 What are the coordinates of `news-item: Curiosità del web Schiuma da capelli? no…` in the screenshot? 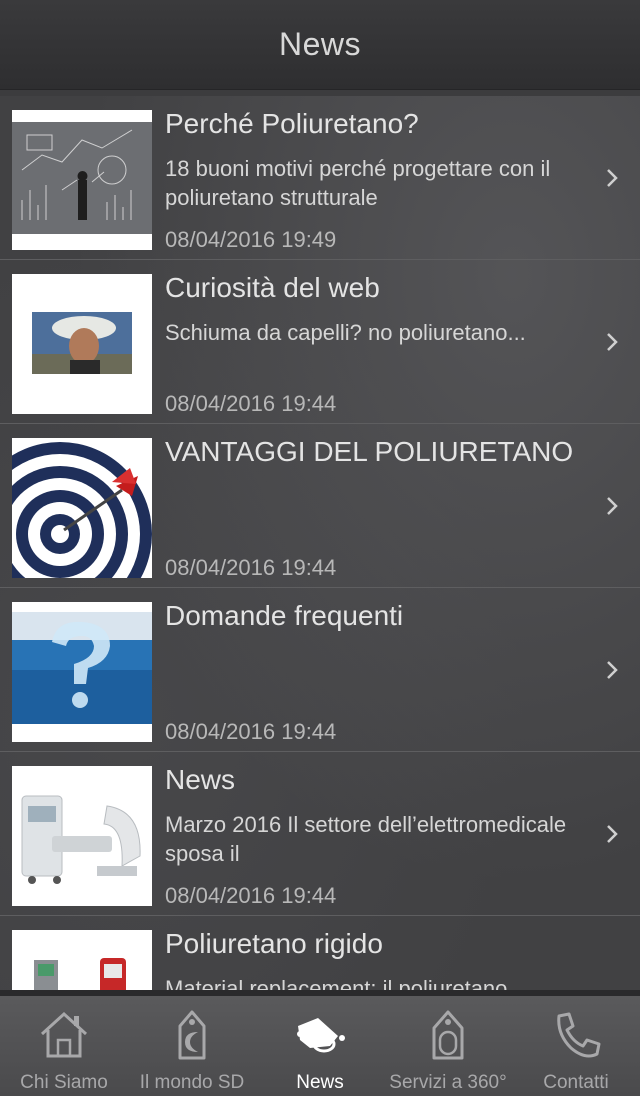 It's located at (320, 342).